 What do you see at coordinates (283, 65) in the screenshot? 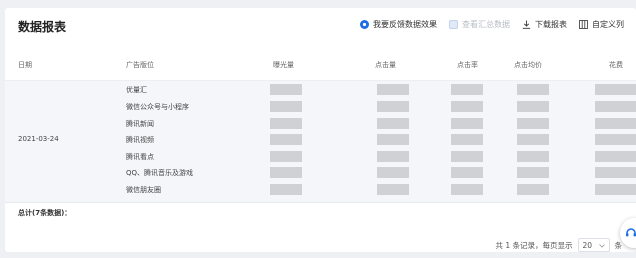
I see `column-header-impressions: 曝光量` at bounding box center [283, 65].